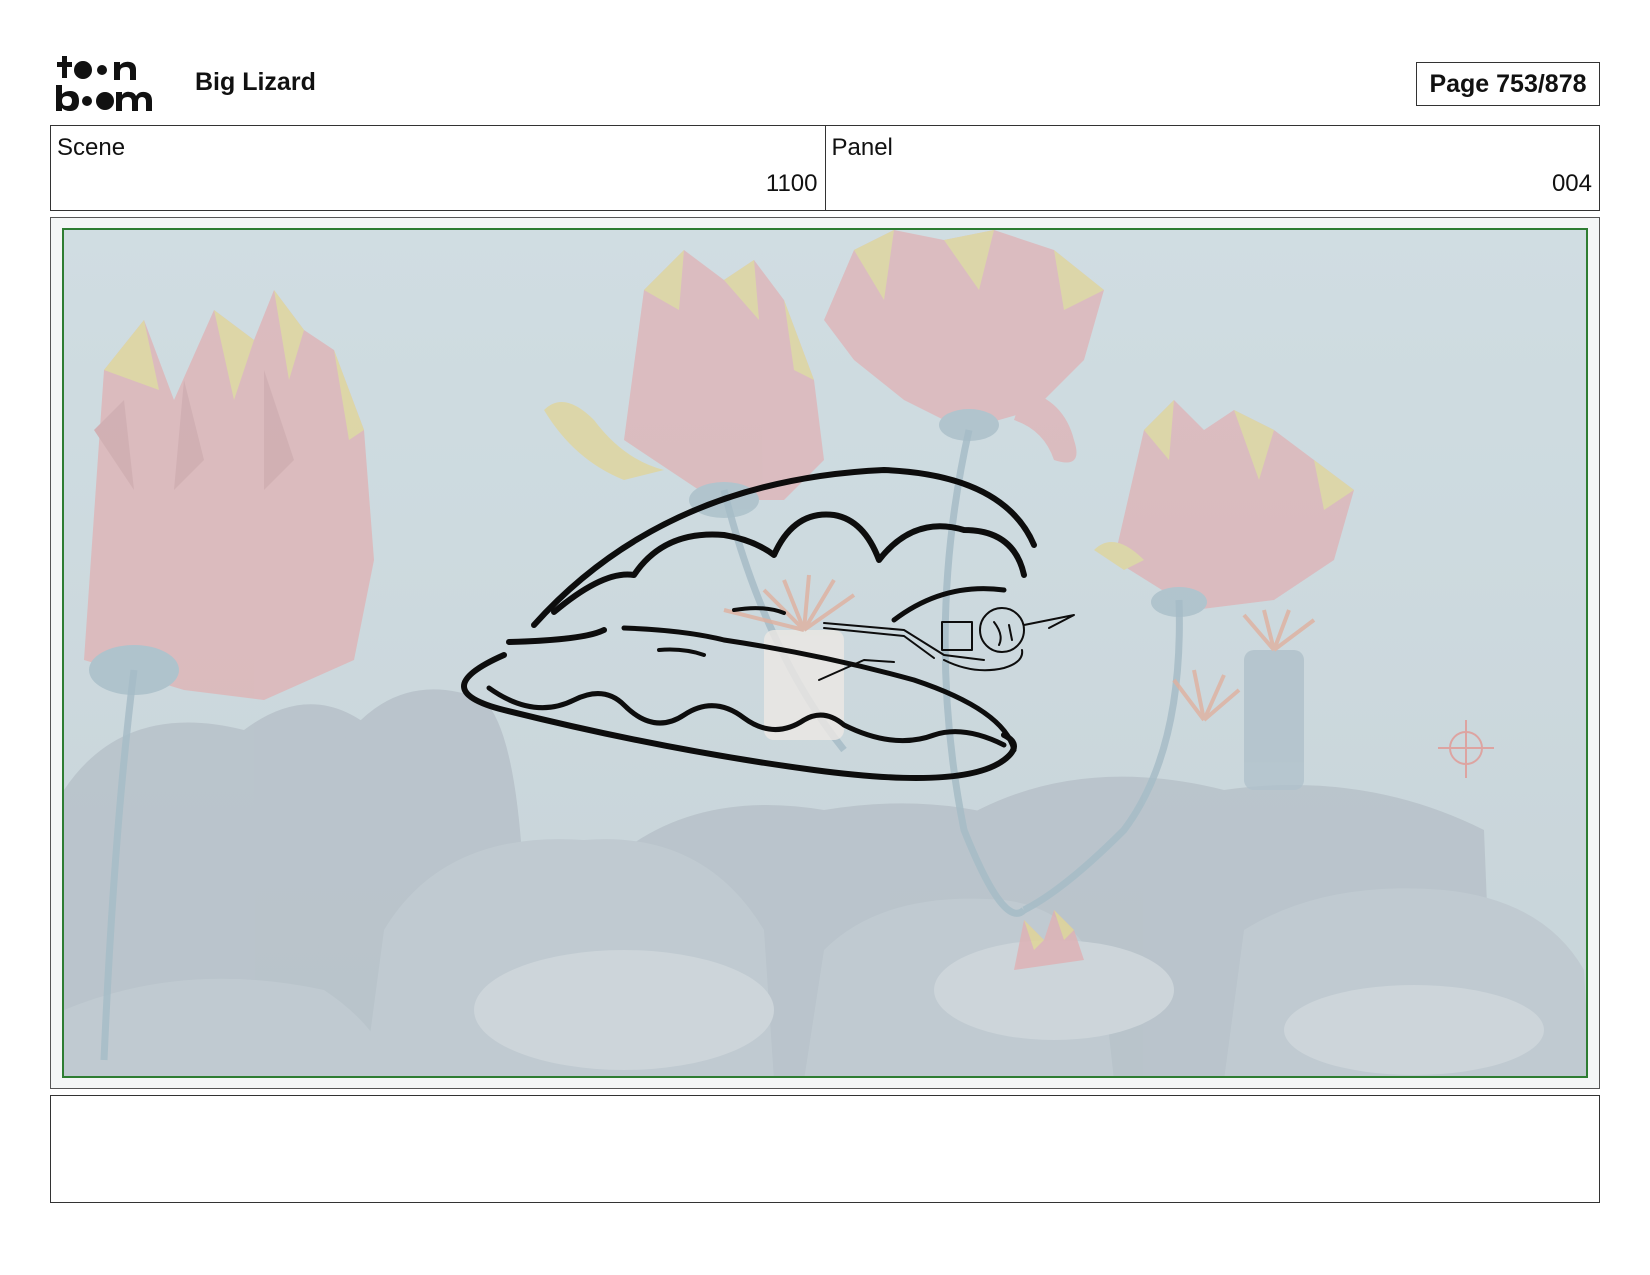 The image size is (1650, 1275). I want to click on panel-notes-box, so click(825, 1149).